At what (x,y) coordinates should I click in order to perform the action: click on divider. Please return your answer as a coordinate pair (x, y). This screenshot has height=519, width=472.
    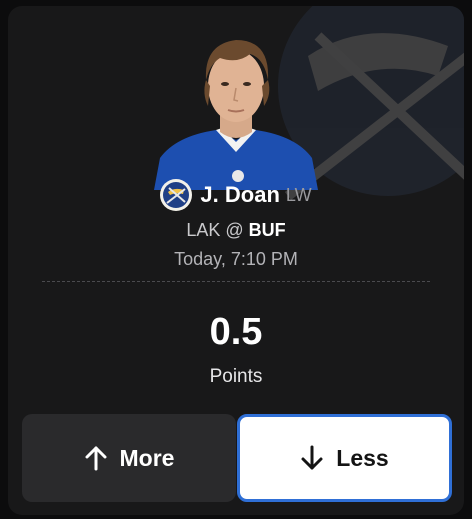
    Looking at the image, I should click on (236, 281).